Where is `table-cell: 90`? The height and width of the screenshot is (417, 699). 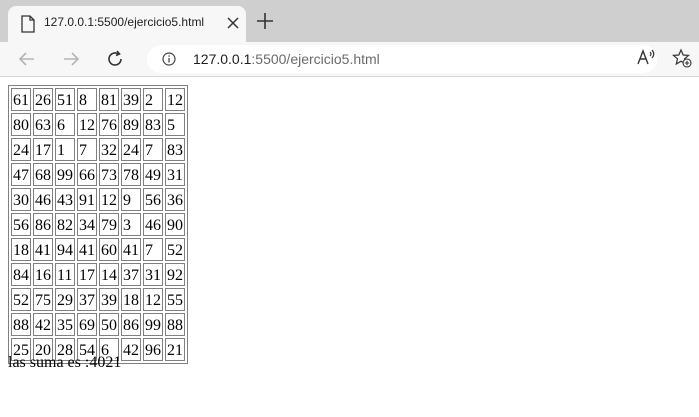 table-cell: 90 is located at coordinates (175, 224).